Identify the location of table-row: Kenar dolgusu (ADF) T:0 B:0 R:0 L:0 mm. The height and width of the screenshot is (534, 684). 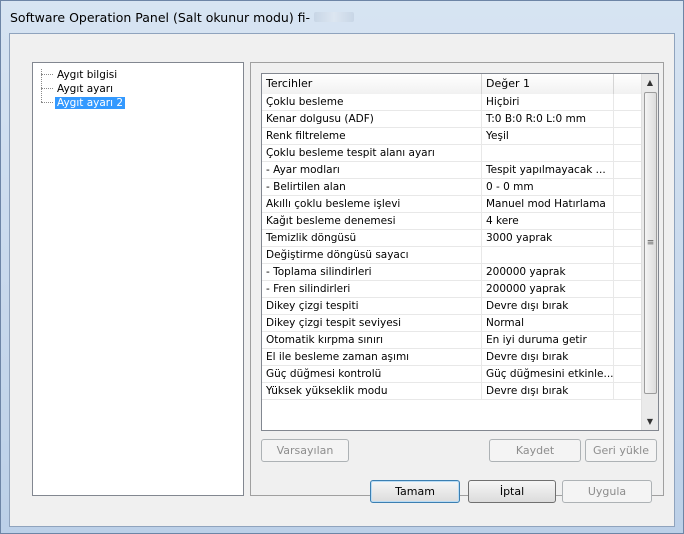
(452, 119).